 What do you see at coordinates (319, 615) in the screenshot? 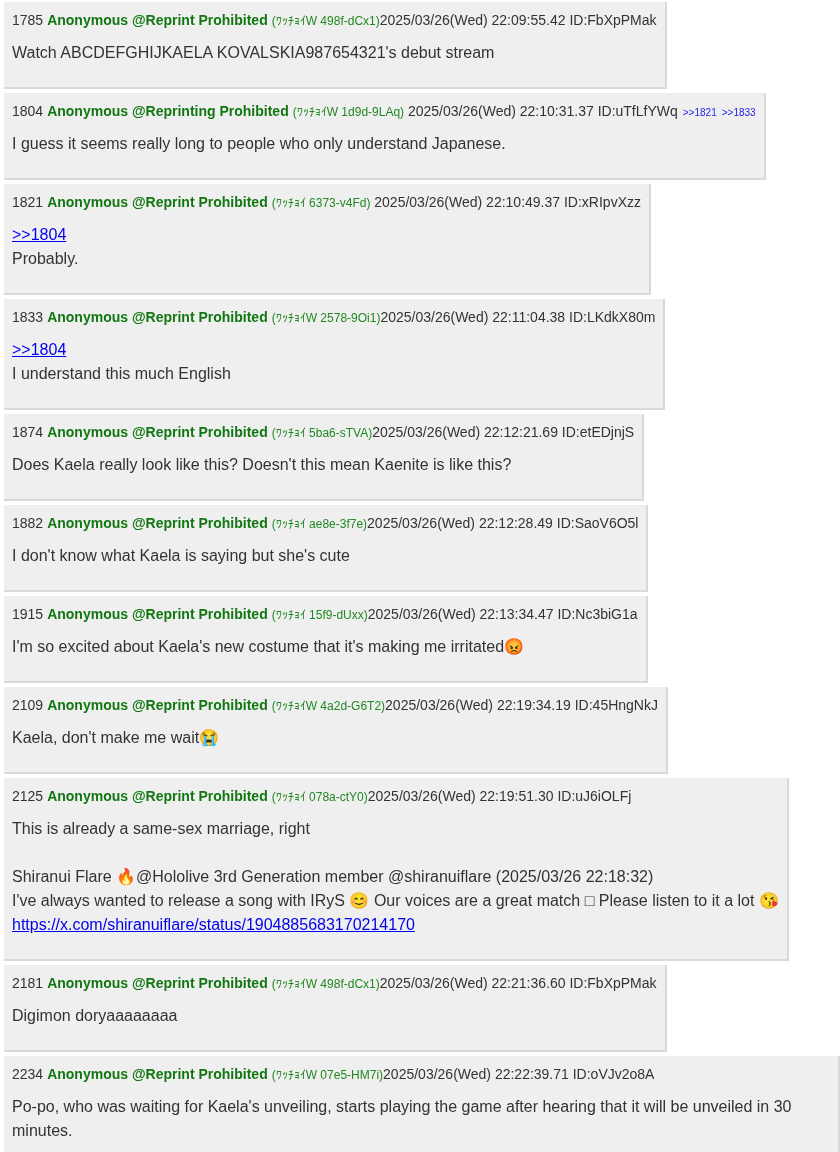
I see `tripcode: (ﾜｯﾁｮｲ 15f9-dUxx)` at bounding box center [319, 615].